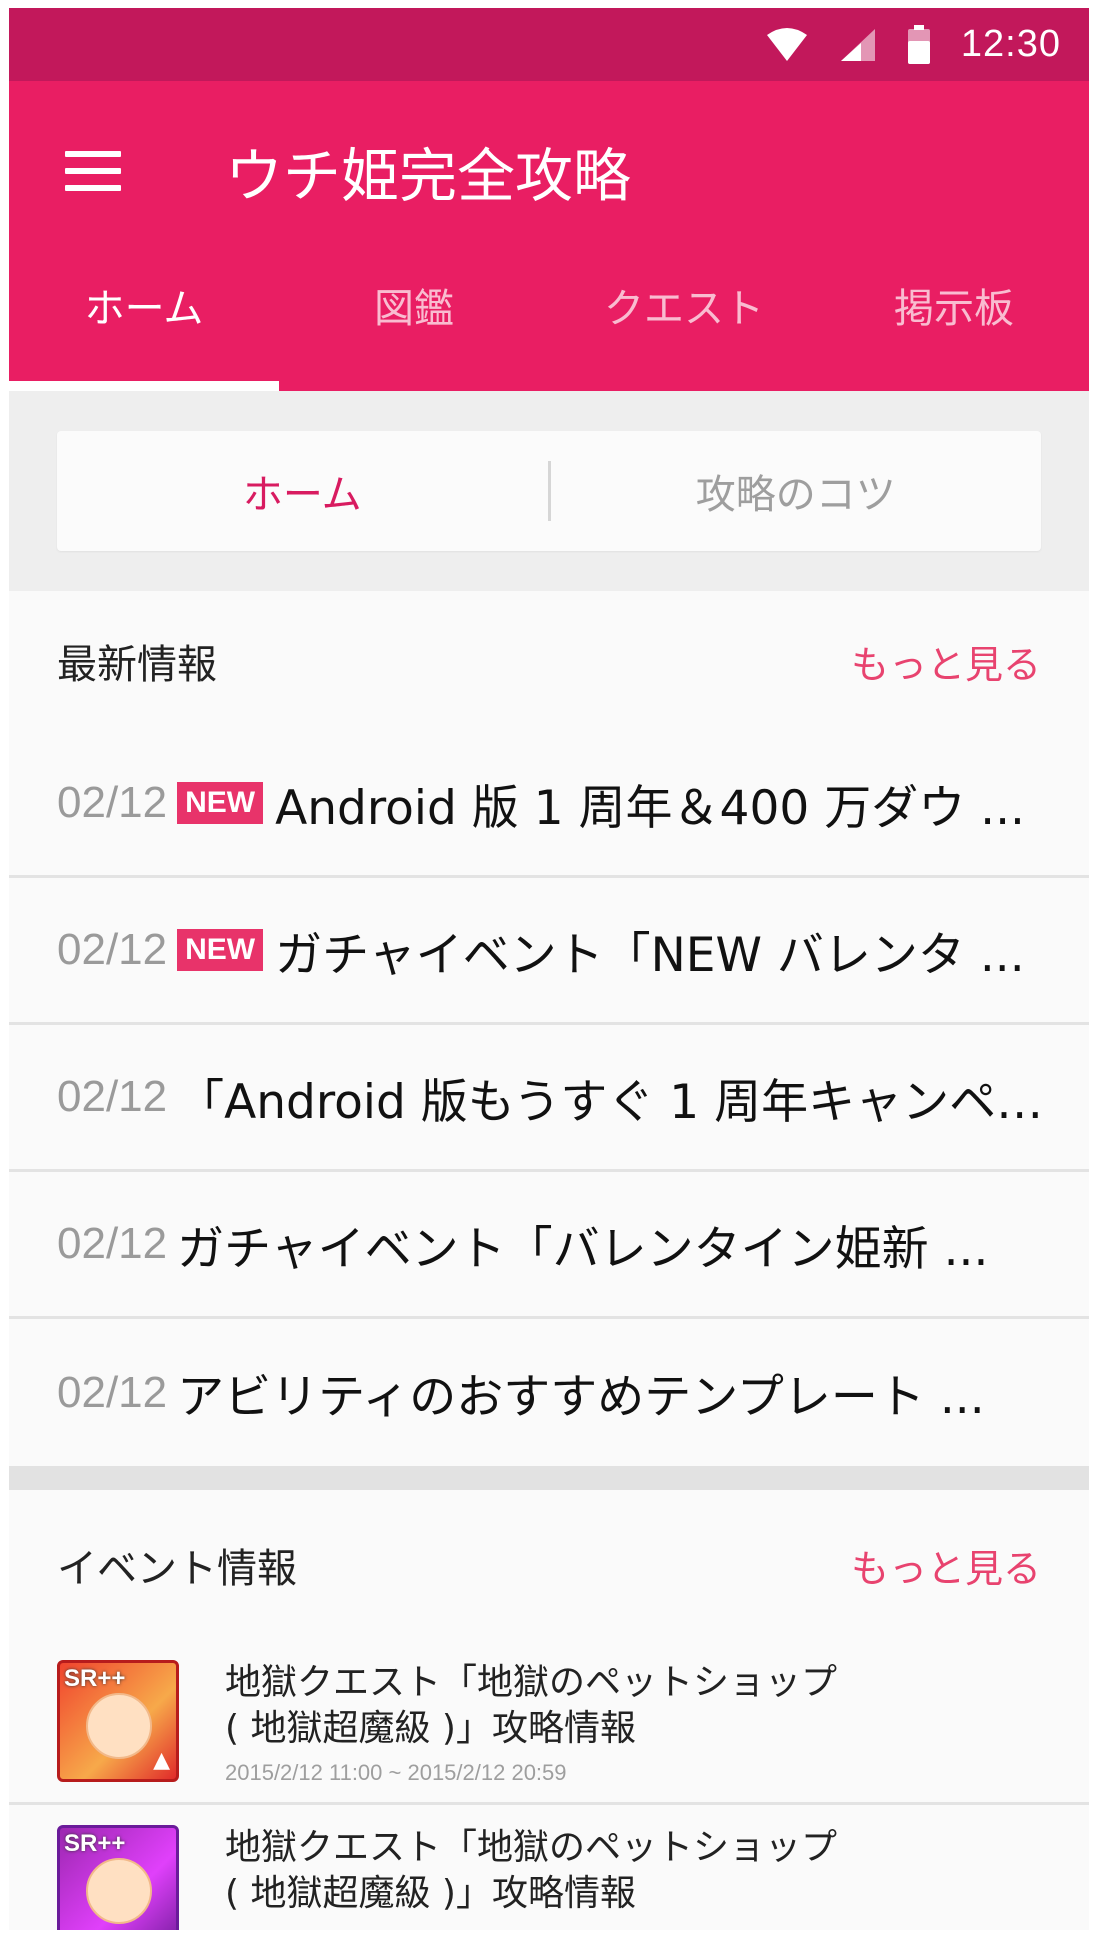  What do you see at coordinates (918, 44) in the screenshot?
I see `battery-icon` at bounding box center [918, 44].